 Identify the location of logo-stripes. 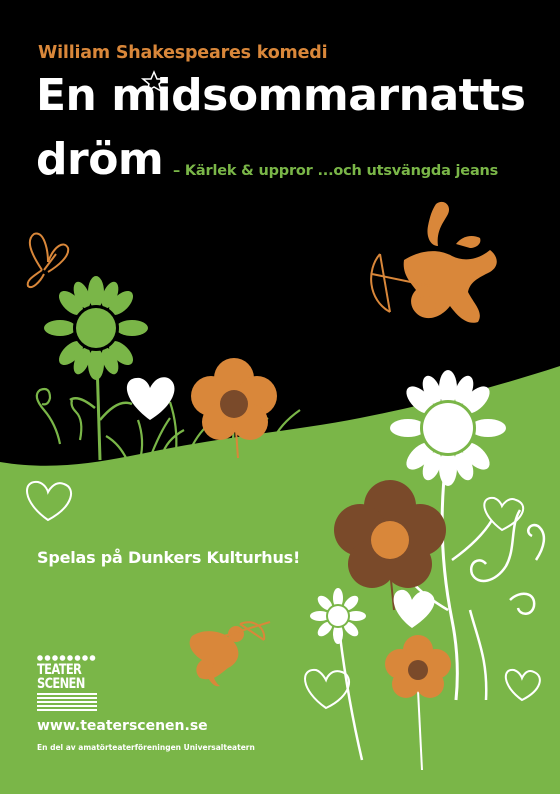
(67, 702).